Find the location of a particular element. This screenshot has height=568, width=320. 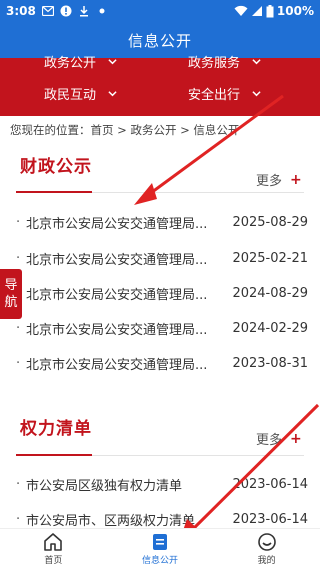

signal-icon is located at coordinates (256, 11).